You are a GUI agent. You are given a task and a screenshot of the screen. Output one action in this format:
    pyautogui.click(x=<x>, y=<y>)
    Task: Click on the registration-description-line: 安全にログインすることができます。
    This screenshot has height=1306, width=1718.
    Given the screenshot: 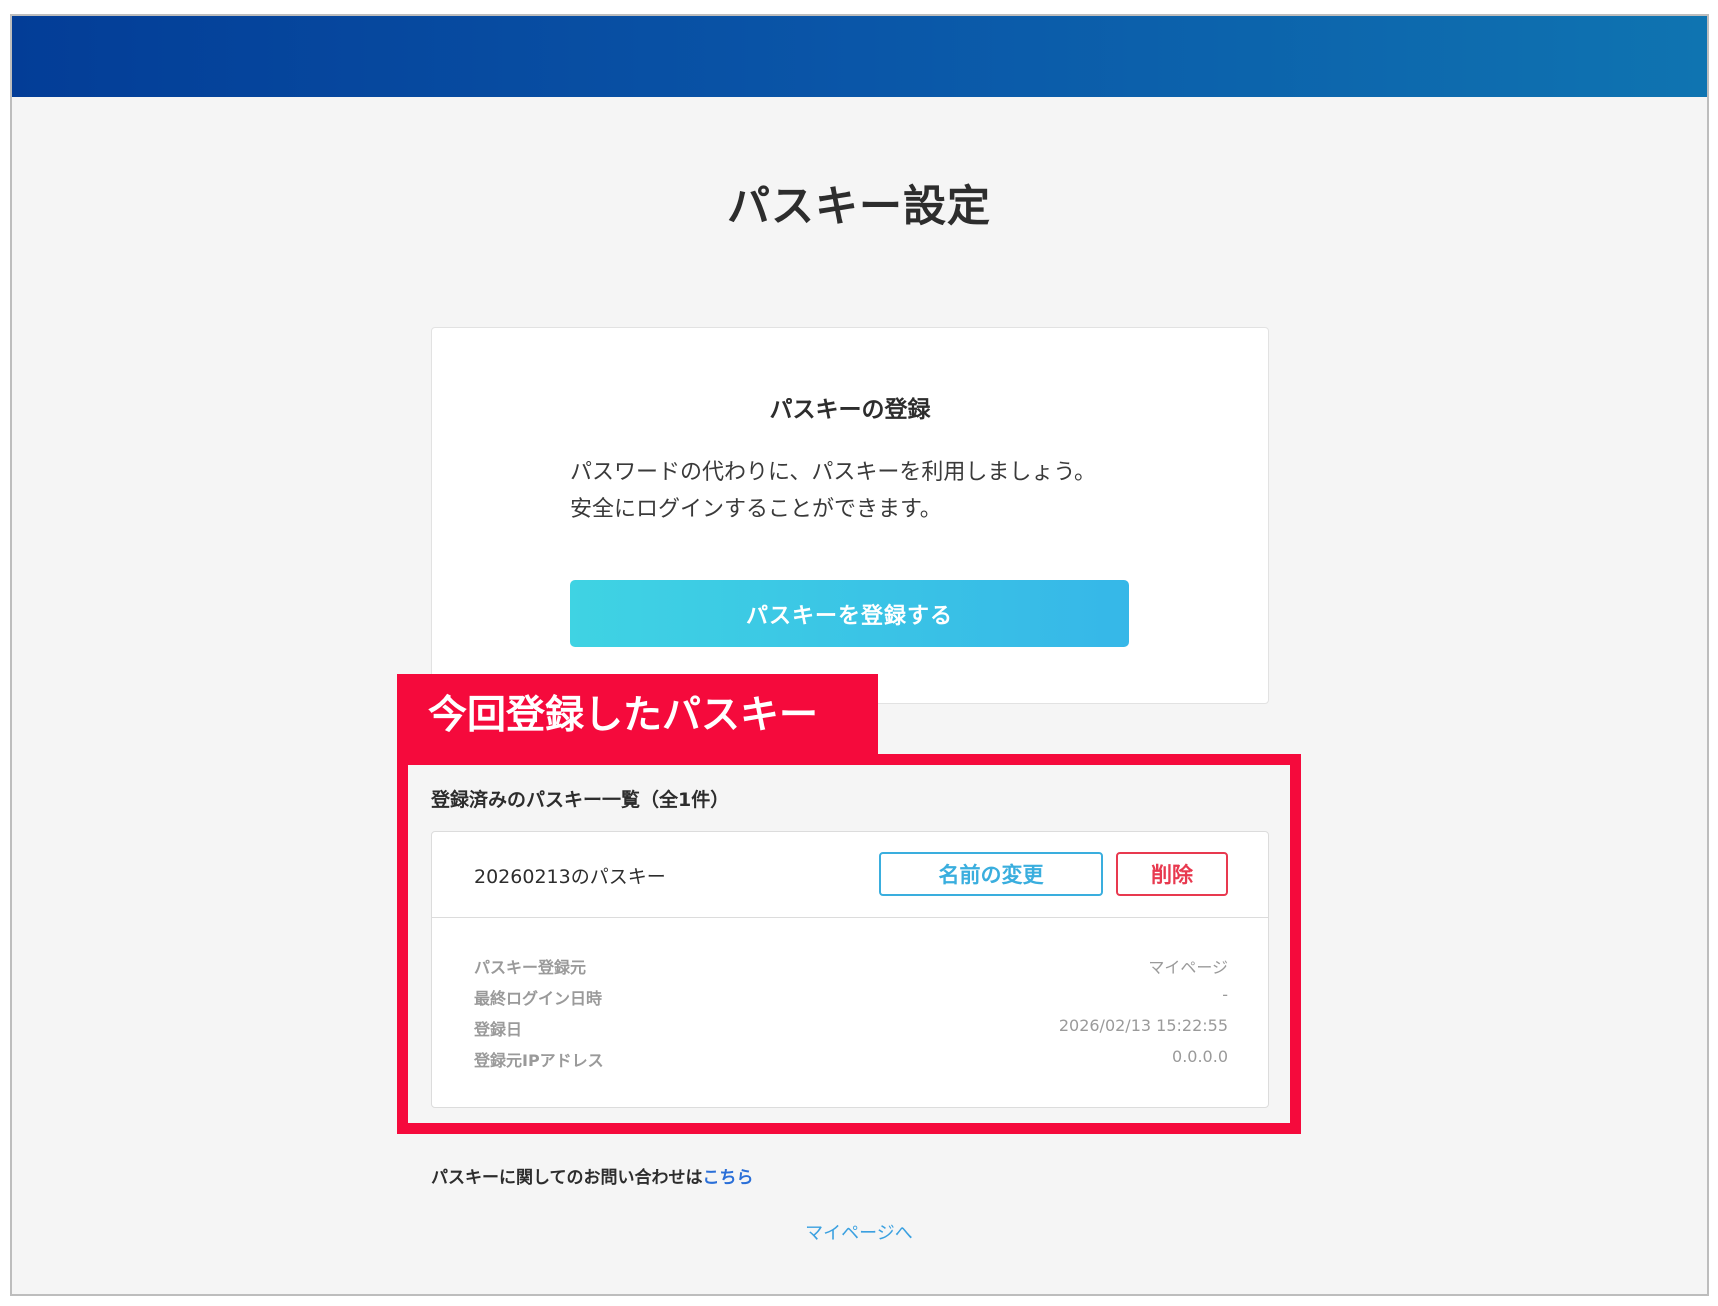 What is the action you would take?
    pyautogui.click(x=756, y=509)
    